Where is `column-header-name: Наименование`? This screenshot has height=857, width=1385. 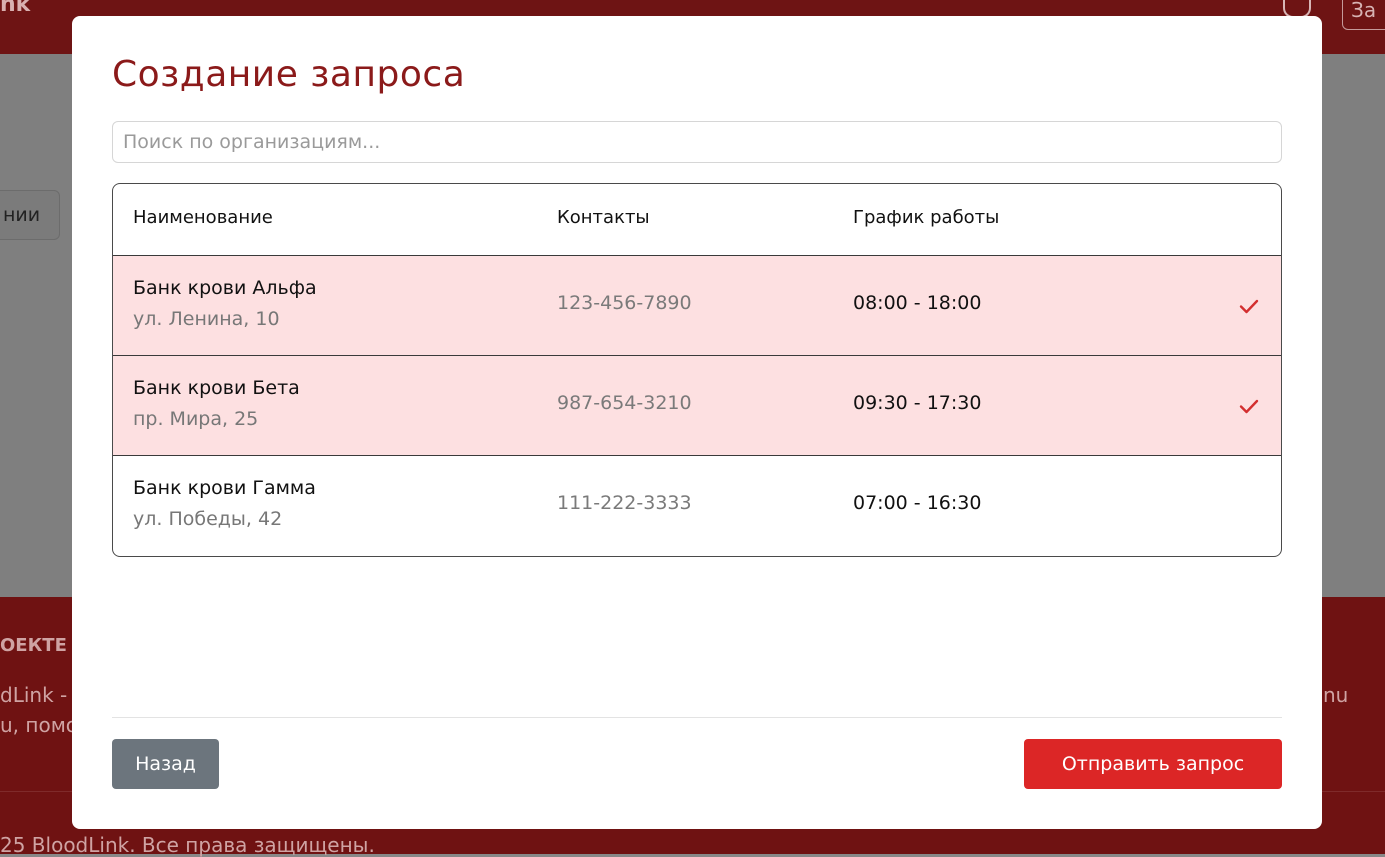 column-header-name: Наименование is located at coordinates (203, 217).